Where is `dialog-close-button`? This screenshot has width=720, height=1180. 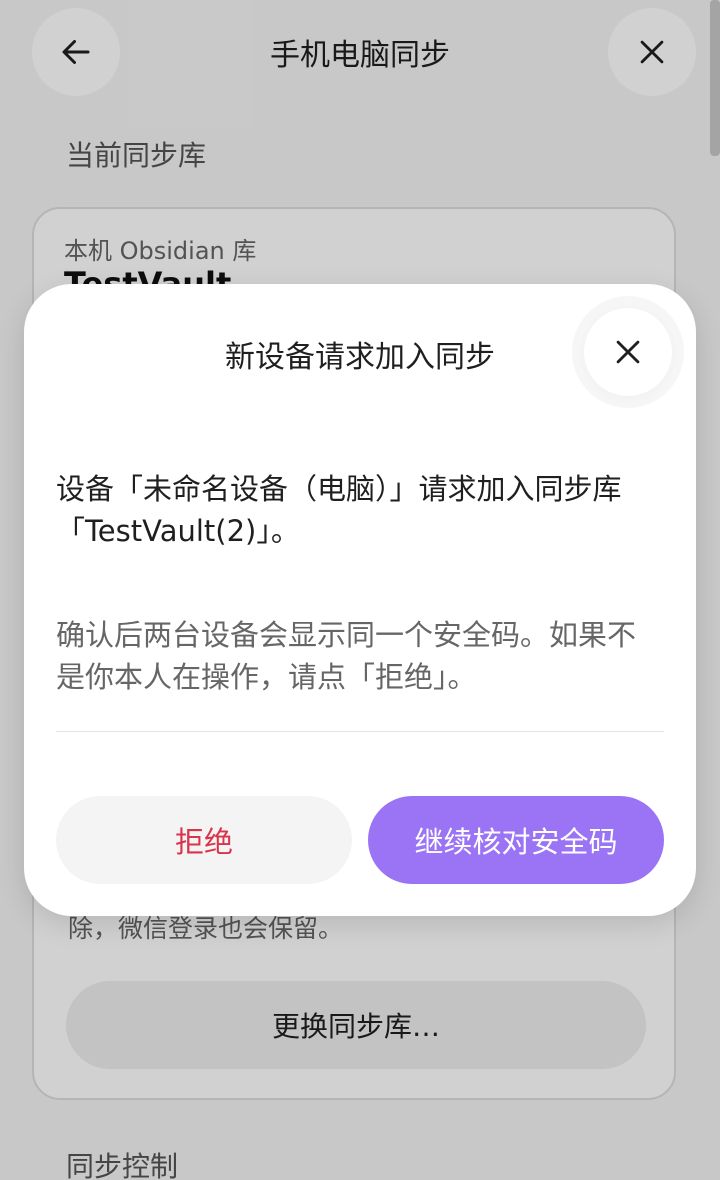
dialog-close-button is located at coordinates (628, 352).